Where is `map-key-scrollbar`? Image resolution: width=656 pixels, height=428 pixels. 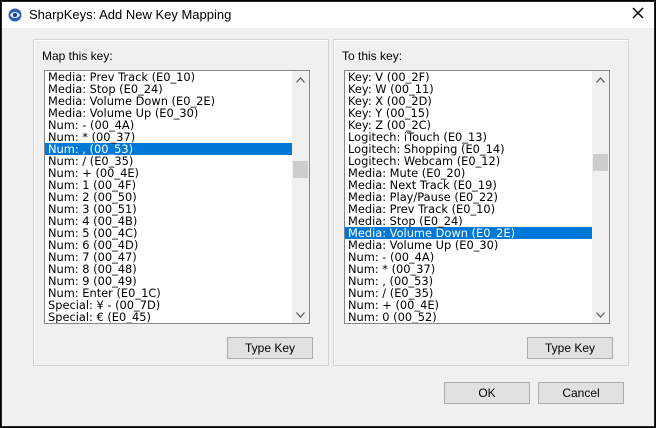
map-key-scrollbar is located at coordinates (300, 197).